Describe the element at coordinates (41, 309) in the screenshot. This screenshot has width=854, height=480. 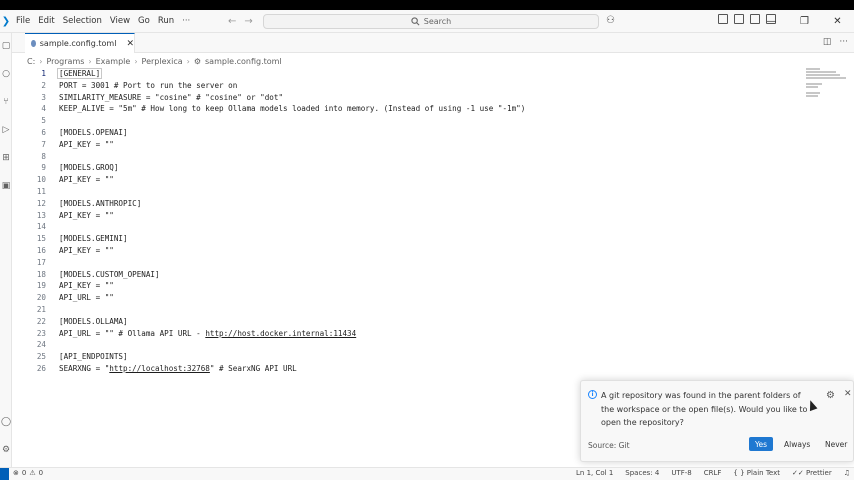
I see `line-number: 21` at that location.